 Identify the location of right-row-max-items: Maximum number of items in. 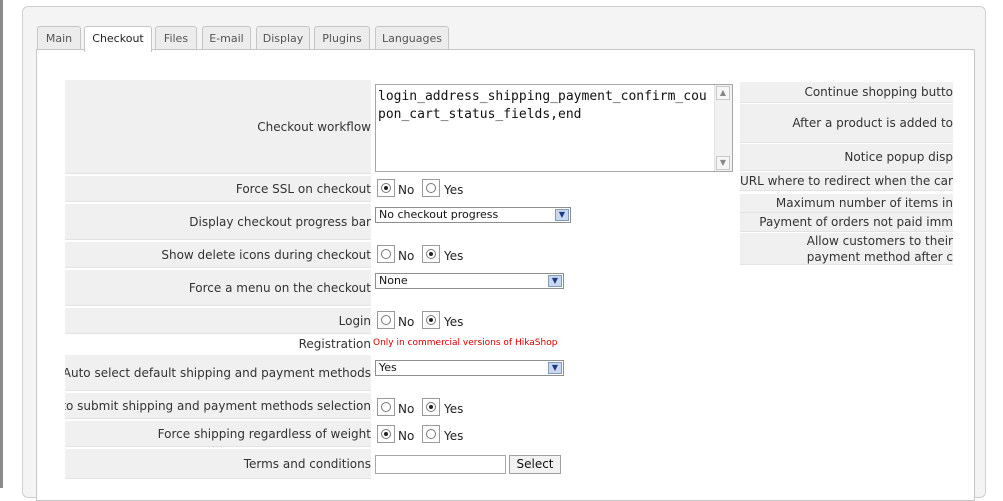
(846, 203).